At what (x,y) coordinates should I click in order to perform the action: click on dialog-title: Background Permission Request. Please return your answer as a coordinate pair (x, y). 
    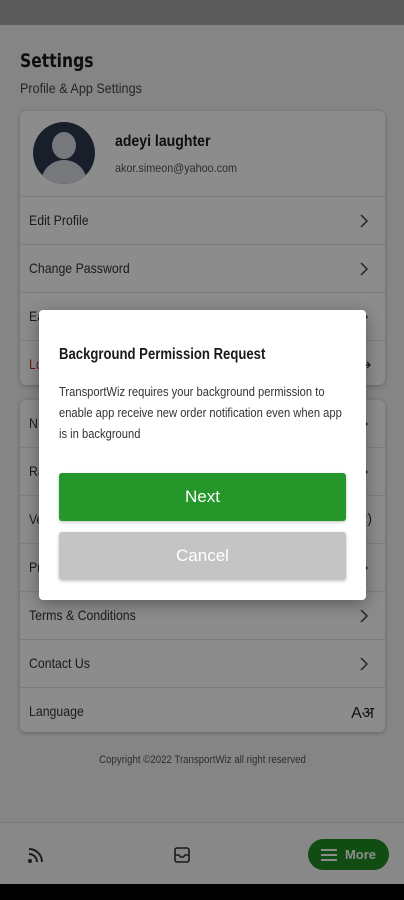
    Looking at the image, I should click on (162, 354).